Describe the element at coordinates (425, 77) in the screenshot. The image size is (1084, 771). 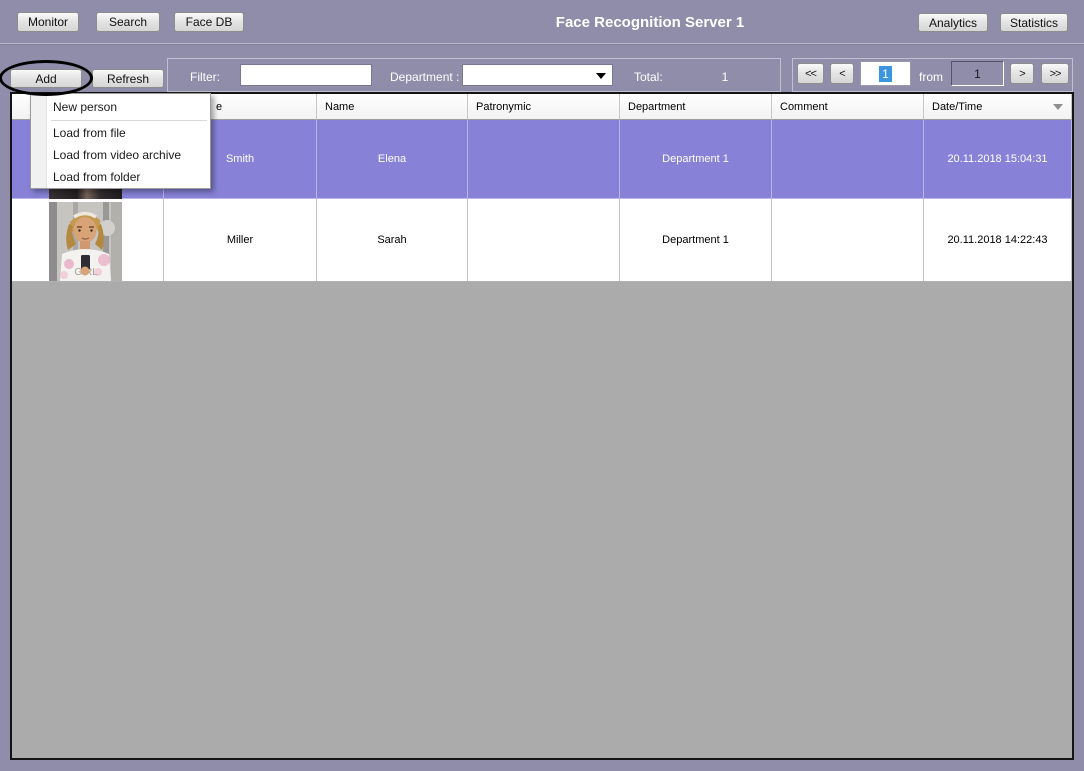
I see `department-label: Department :` at that location.